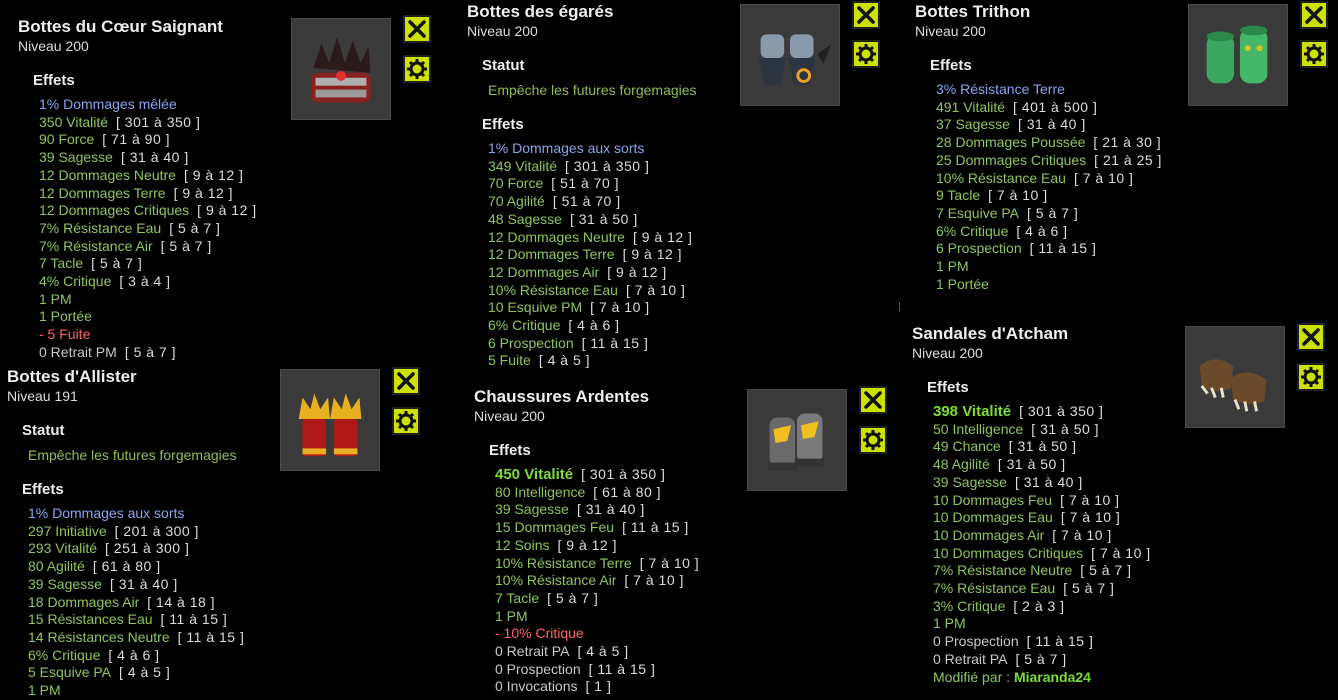  I want to click on effect-line: 1 Portée, so click(1049, 285).